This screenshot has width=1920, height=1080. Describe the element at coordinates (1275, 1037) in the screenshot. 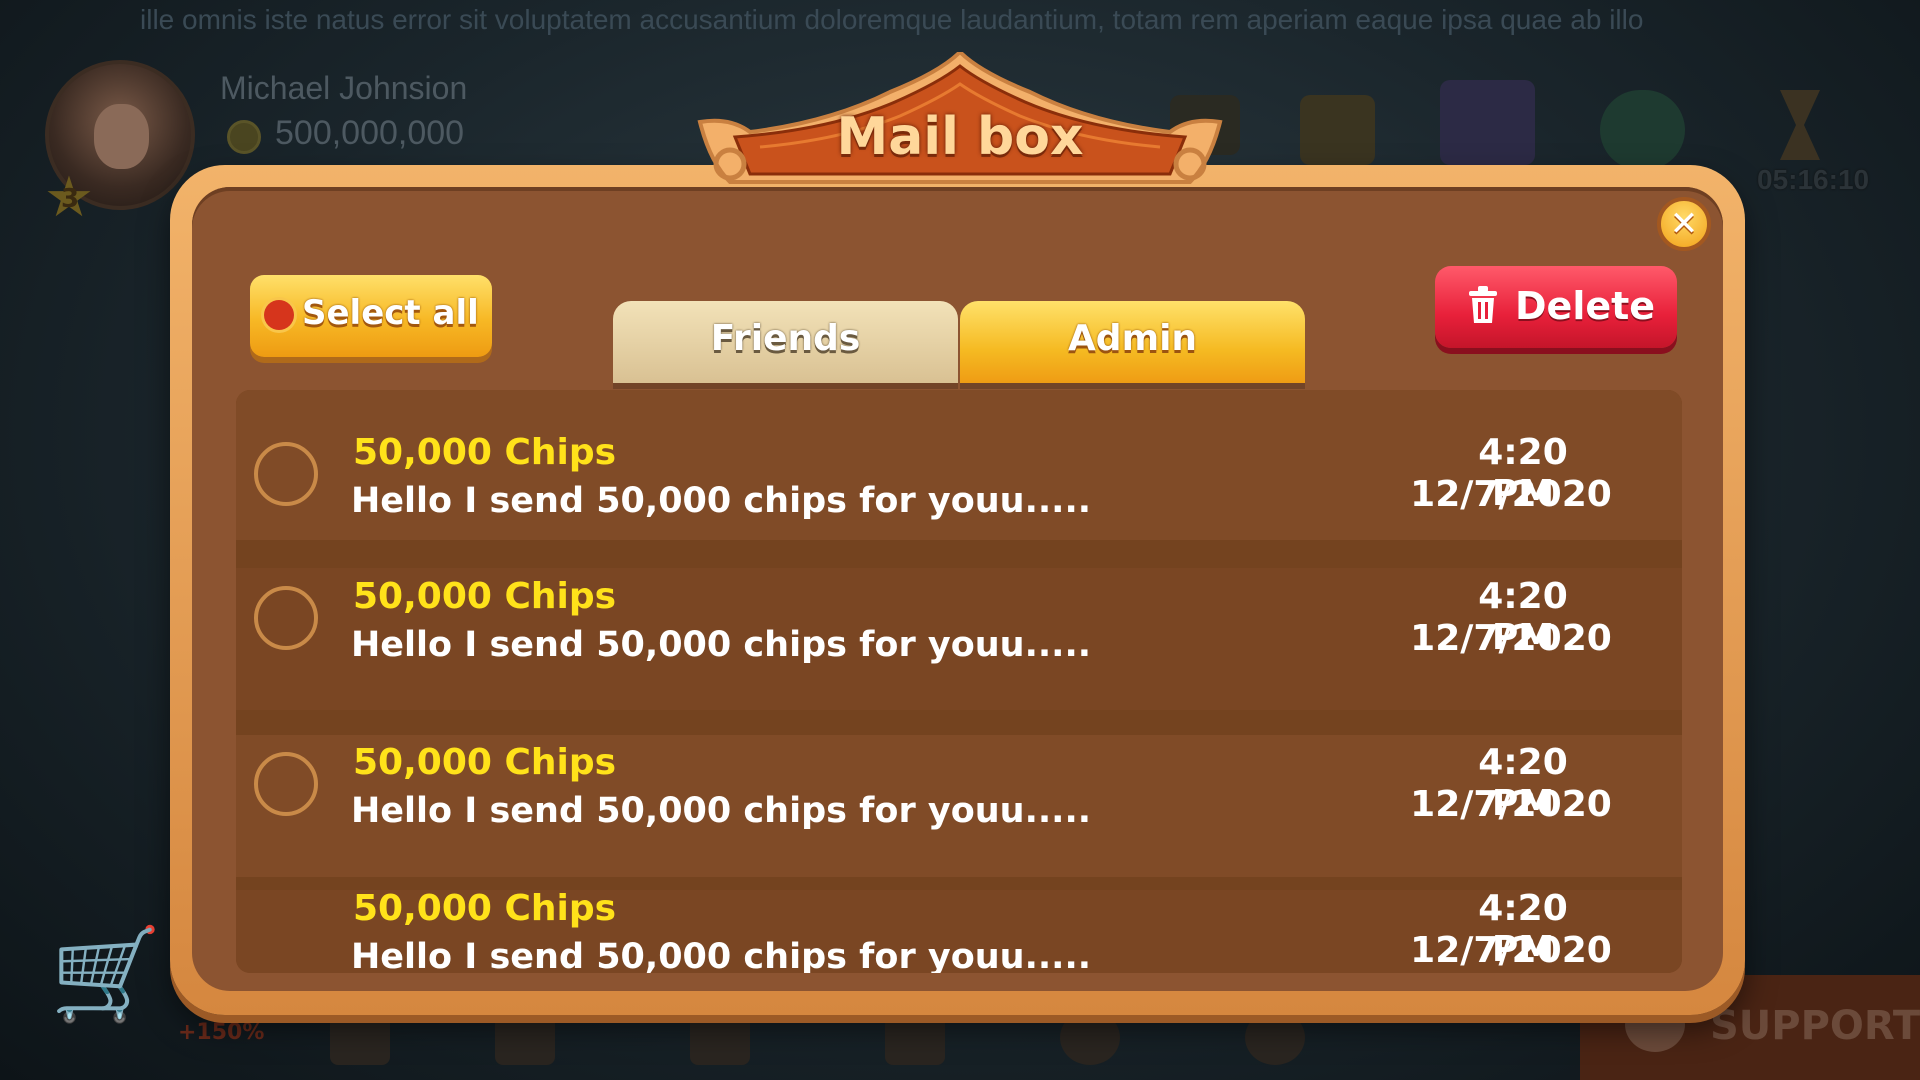

I see `settings-gear-icon` at that location.